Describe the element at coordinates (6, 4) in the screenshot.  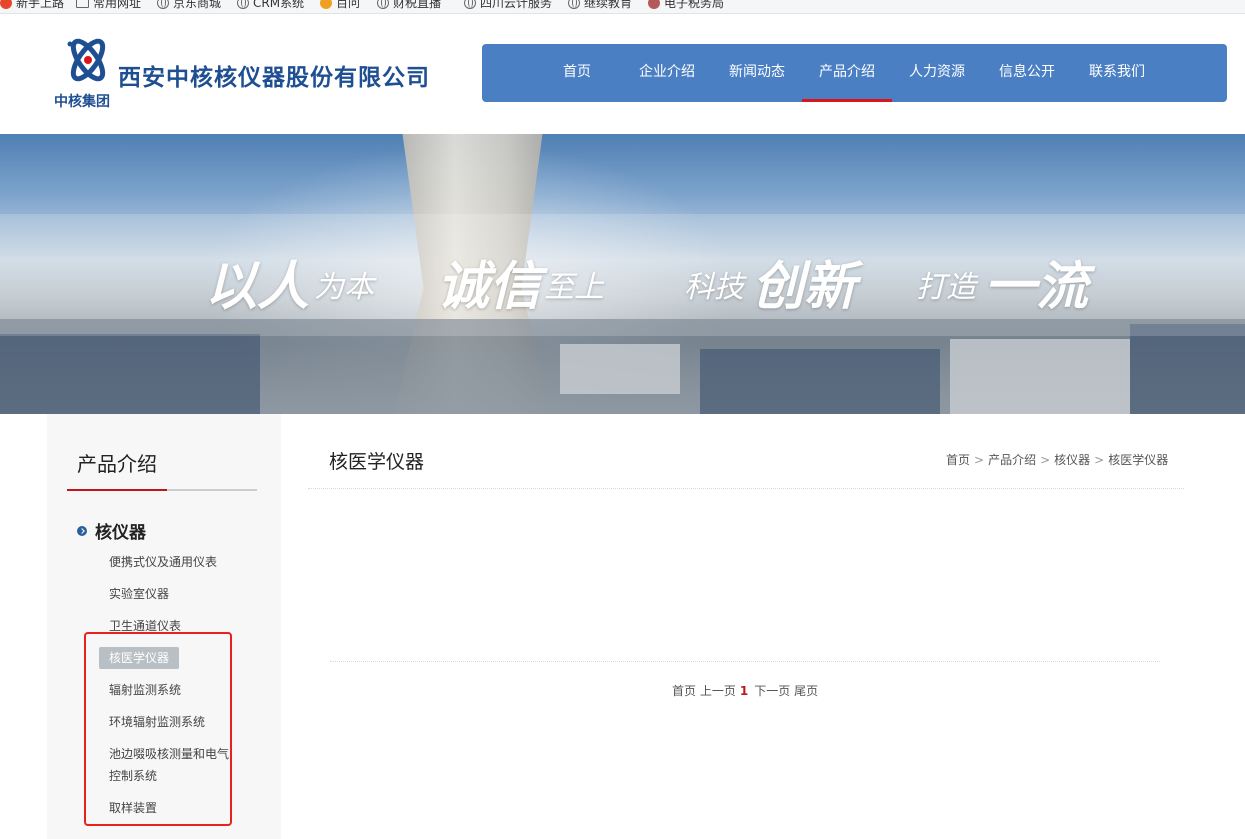
I see `red-dot-icon` at that location.